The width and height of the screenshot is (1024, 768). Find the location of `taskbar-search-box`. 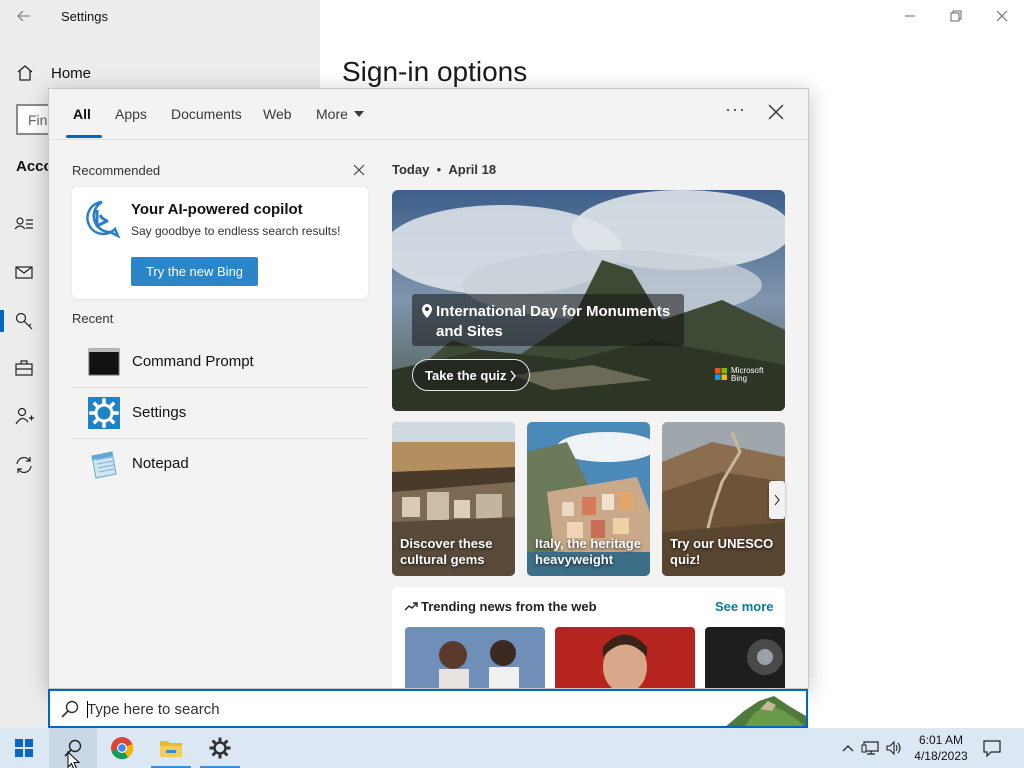

taskbar-search-box is located at coordinates (428, 708).